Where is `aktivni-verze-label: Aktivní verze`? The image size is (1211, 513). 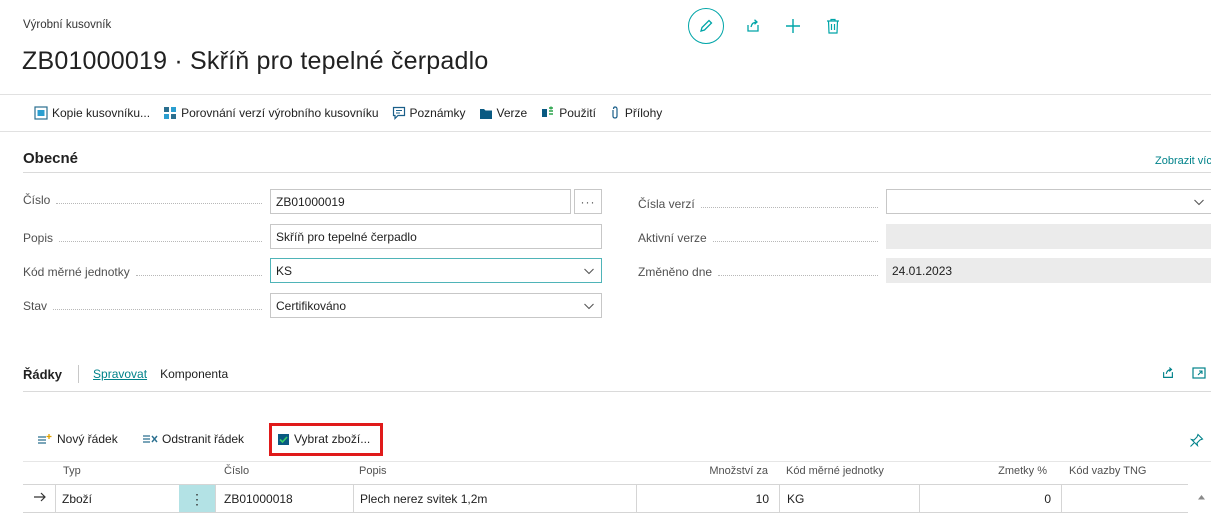 aktivni-verze-label: Aktivní verze is located at coordinates (761, 238).